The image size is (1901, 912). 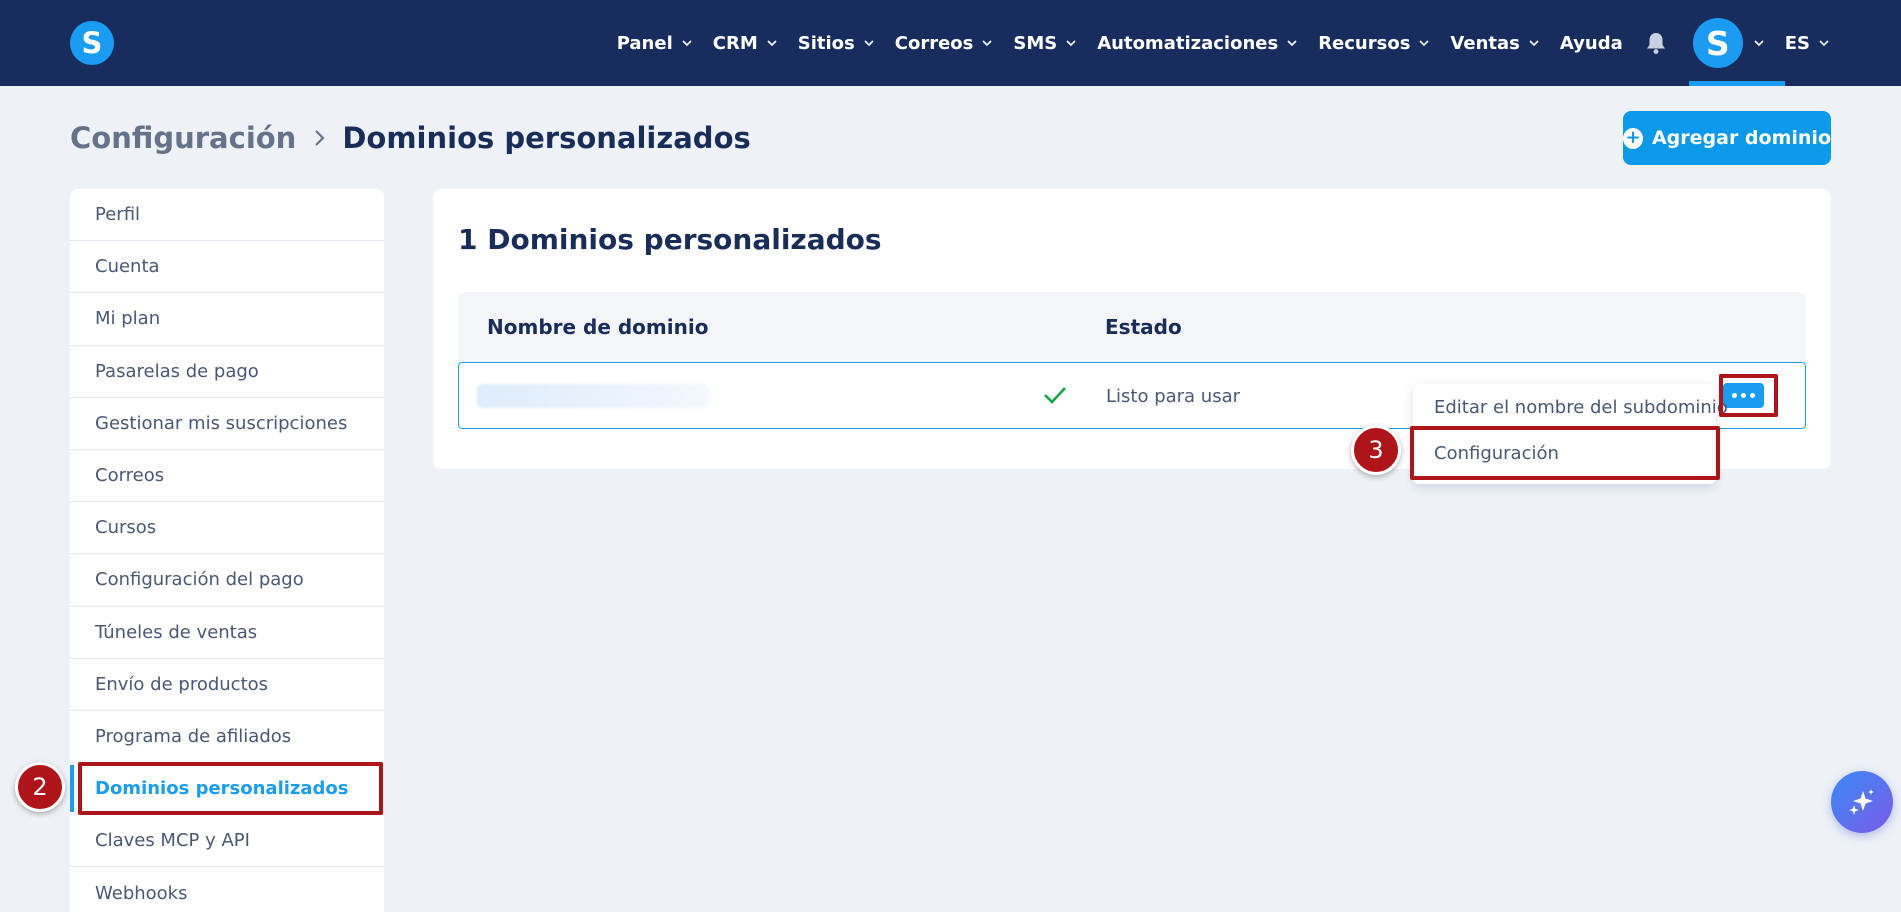 I want to click on sparkles-icon, so click(x=1861, y=802).